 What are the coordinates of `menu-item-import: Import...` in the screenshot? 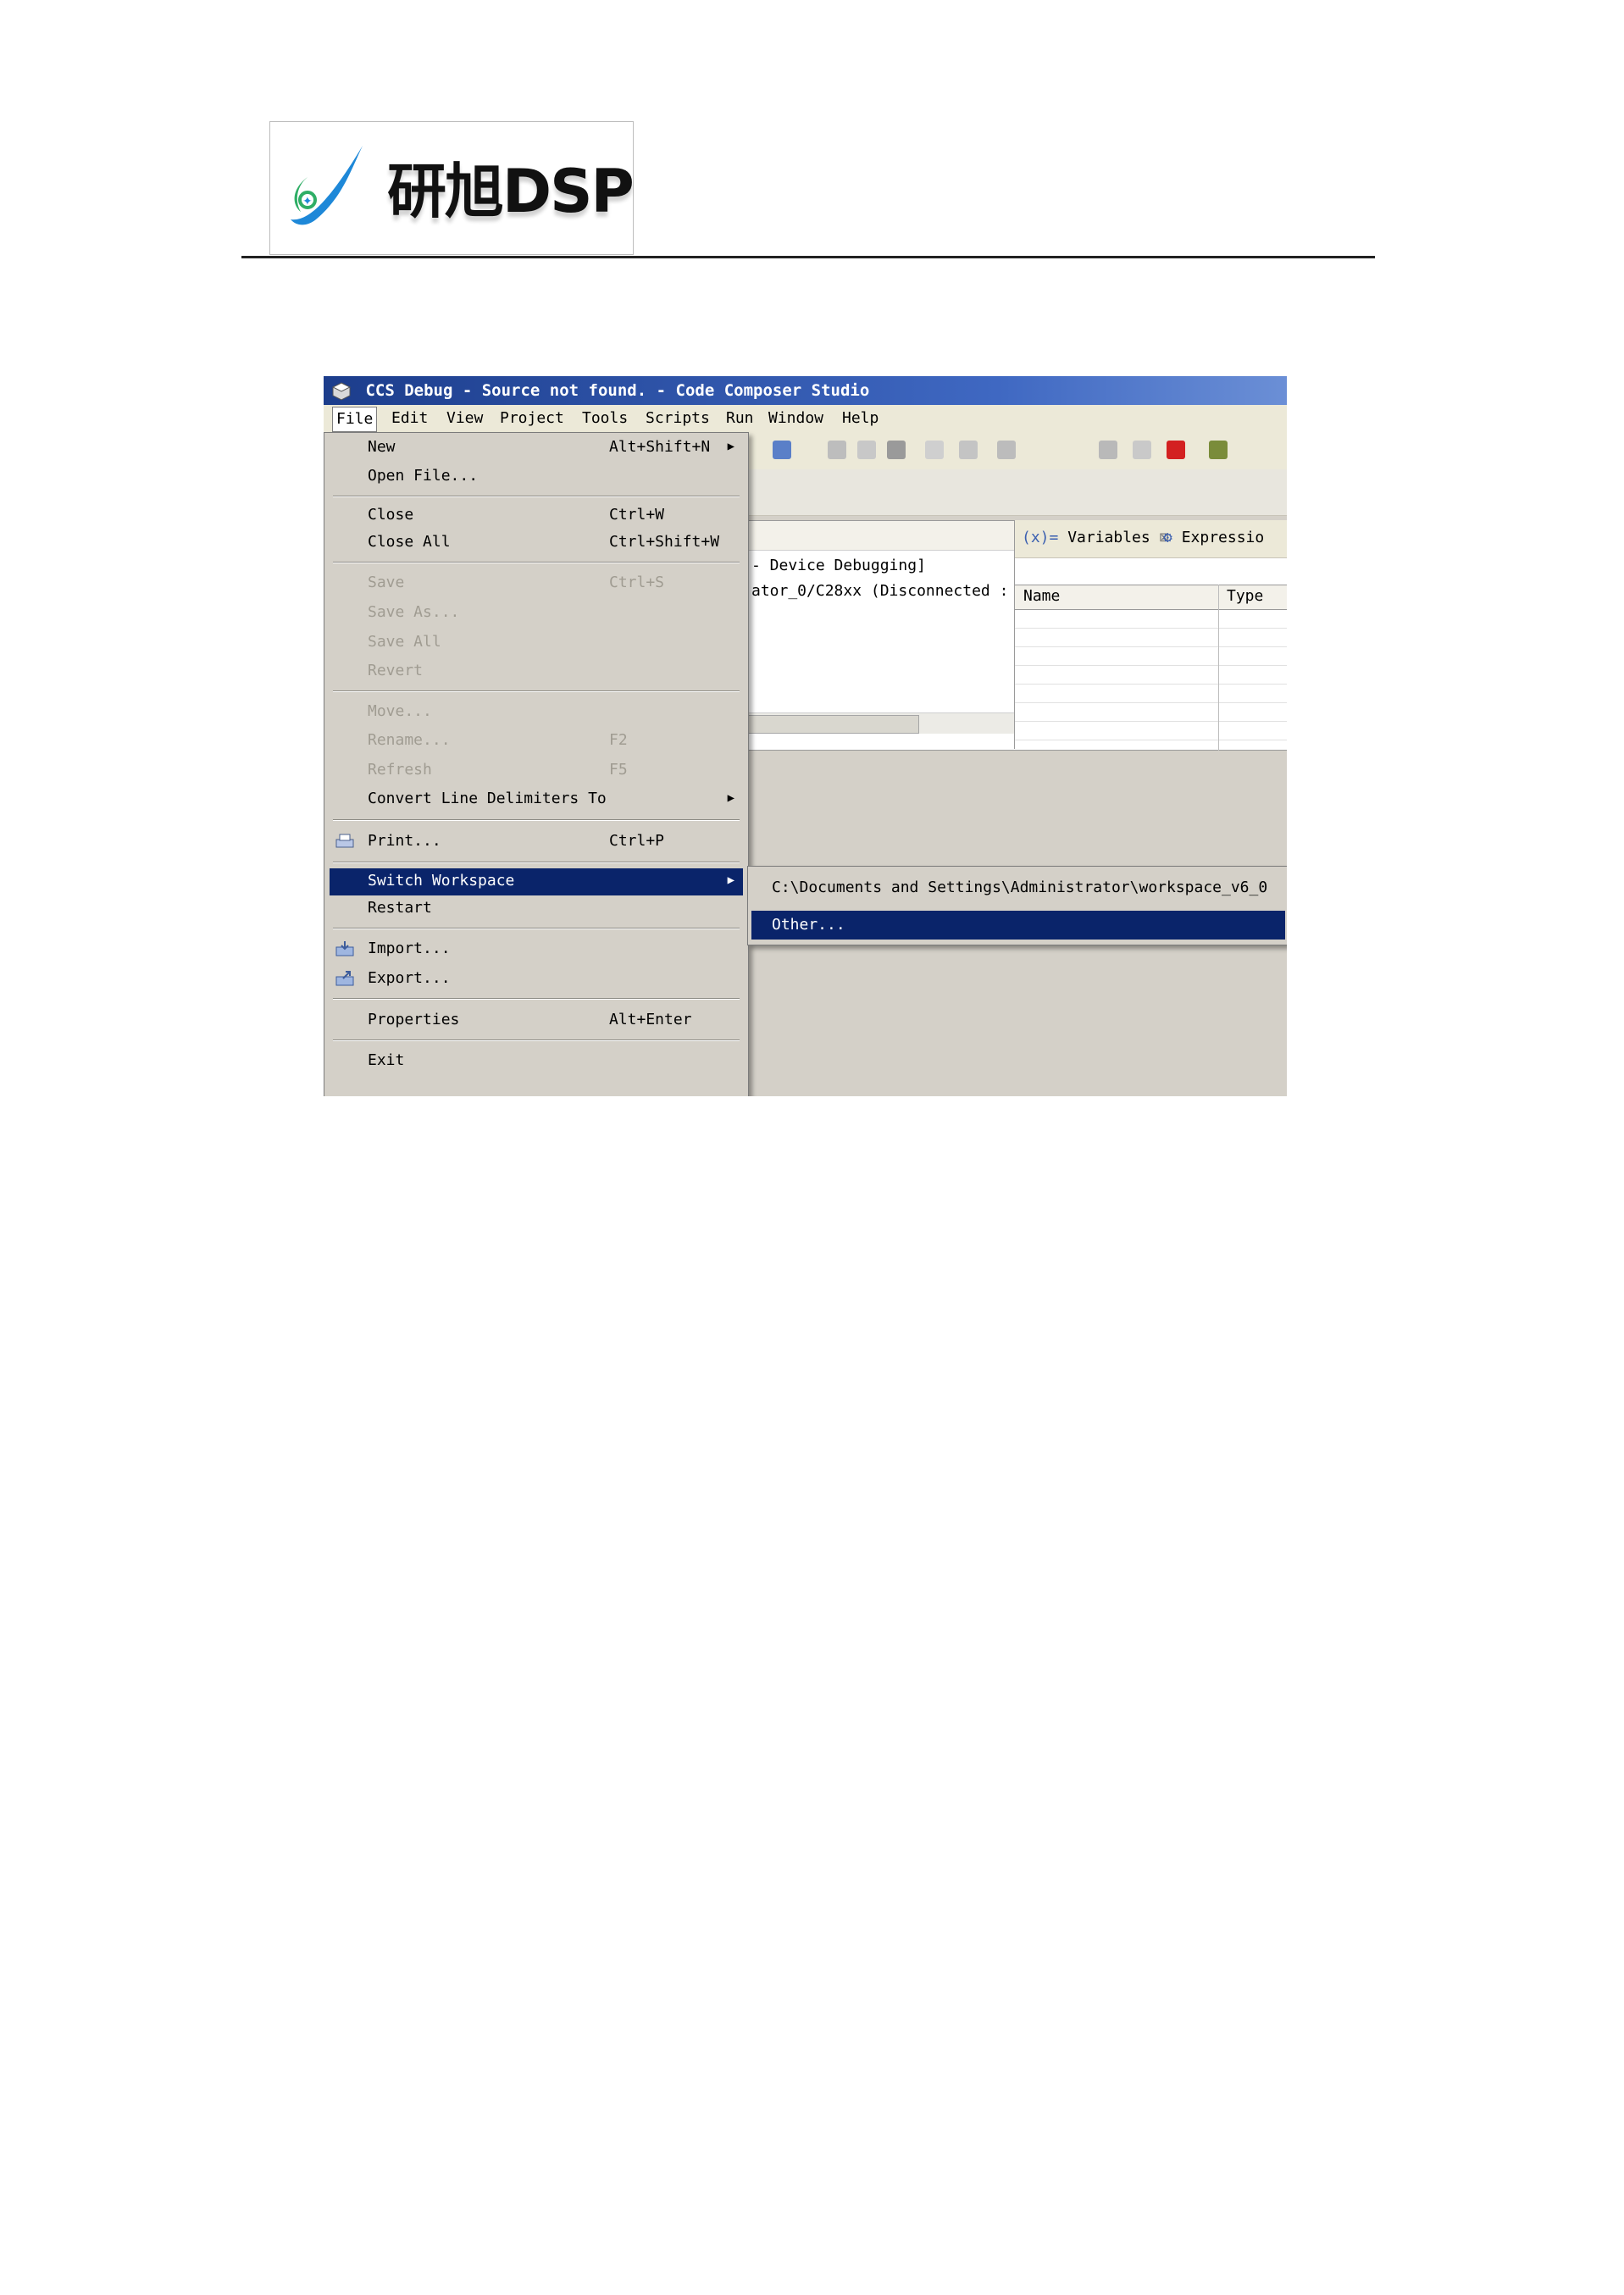 It's located at (537, 949).